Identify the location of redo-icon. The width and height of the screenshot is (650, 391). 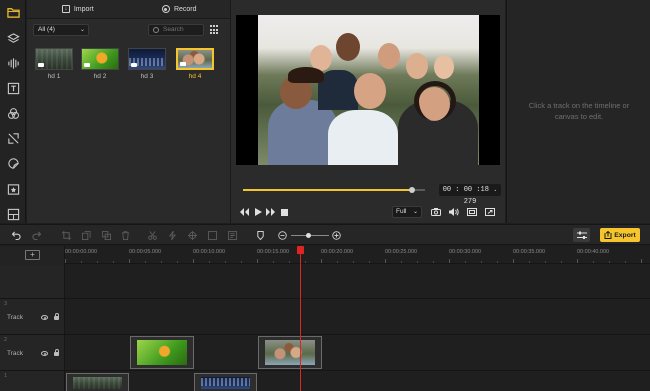
(36, 235).